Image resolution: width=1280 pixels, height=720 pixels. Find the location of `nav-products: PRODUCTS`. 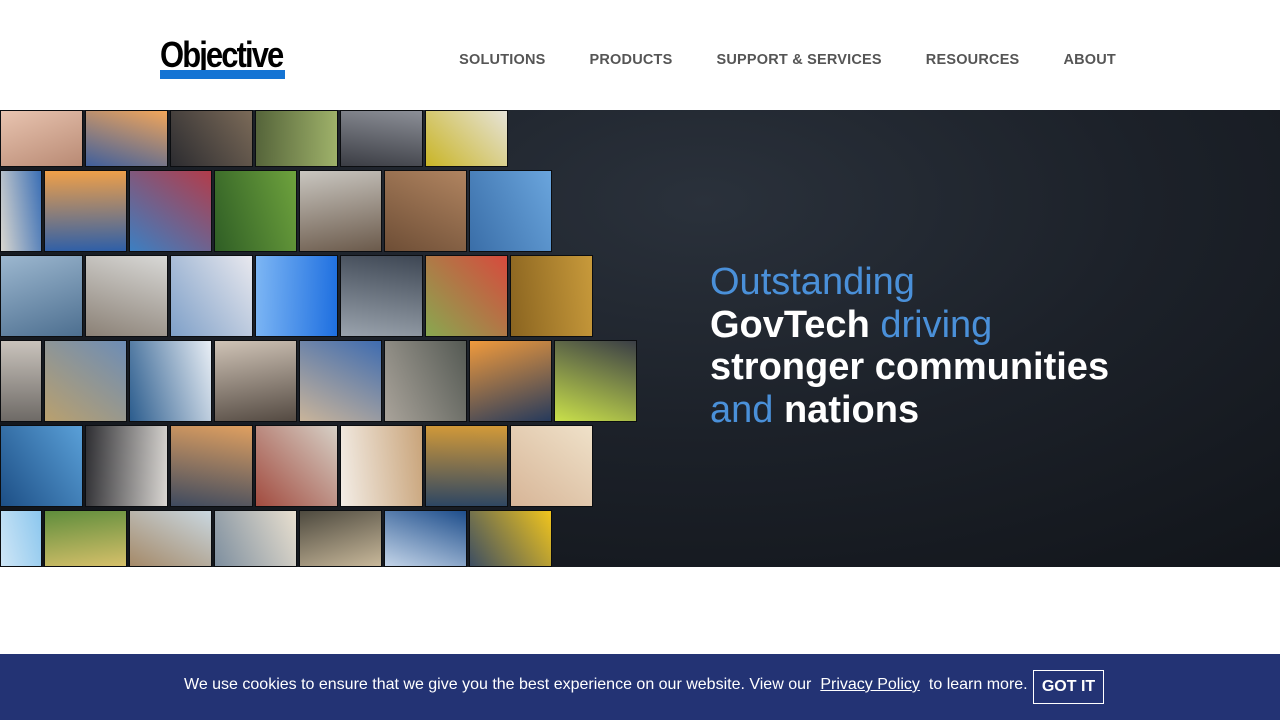

nav-products: PRODUCTS is located at coordinates (631, 60).